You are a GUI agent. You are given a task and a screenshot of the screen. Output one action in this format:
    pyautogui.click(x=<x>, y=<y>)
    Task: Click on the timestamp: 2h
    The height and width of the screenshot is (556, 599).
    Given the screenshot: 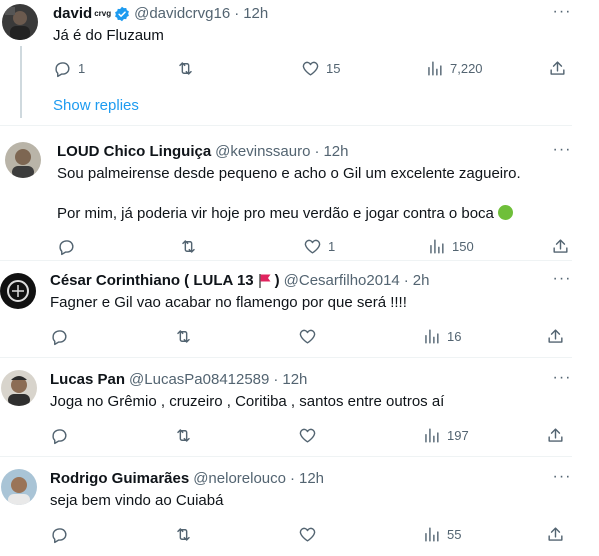 What is the action you would take?
    pyautogui.click(x=421, y=281)
    